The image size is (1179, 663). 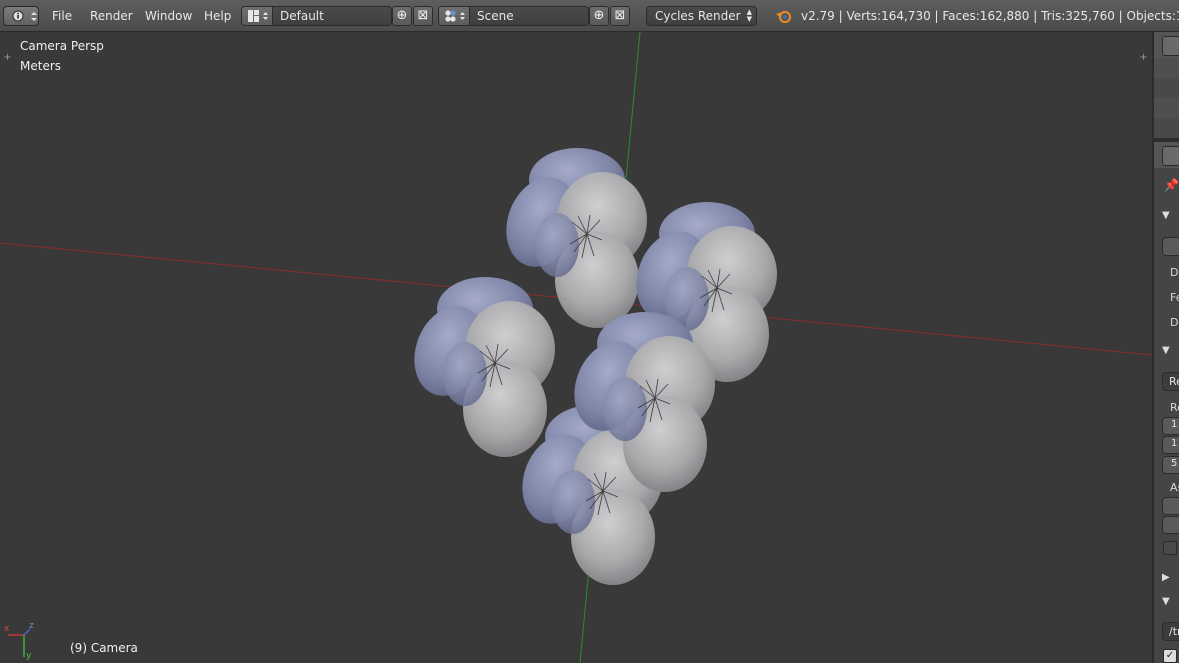 What do you see at coordinates (62, 16) in the screenshot?
I see `menu-file: File` at bounding box center [62, 16].